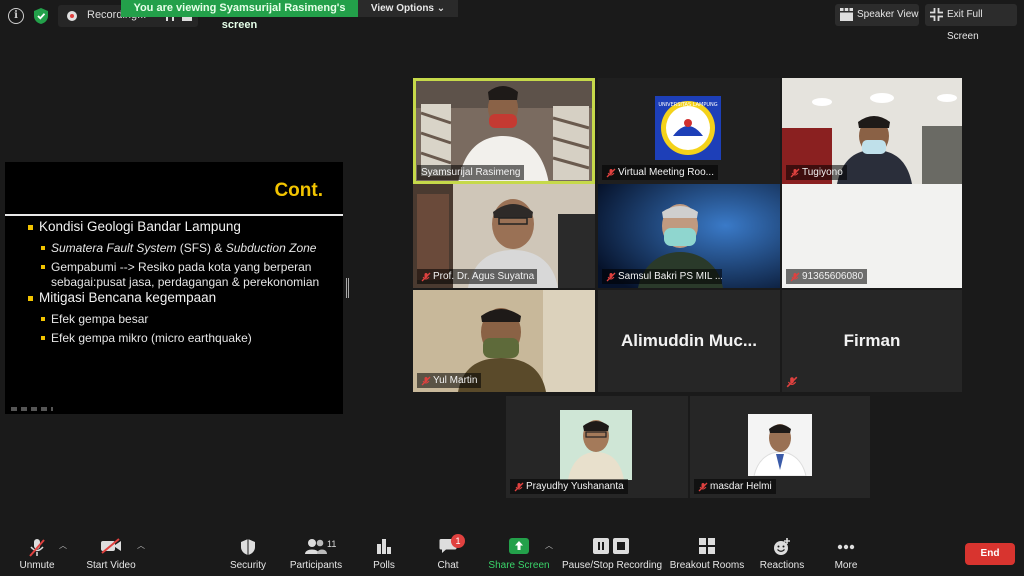  I want to click on profile-photo, so click(780, 445).